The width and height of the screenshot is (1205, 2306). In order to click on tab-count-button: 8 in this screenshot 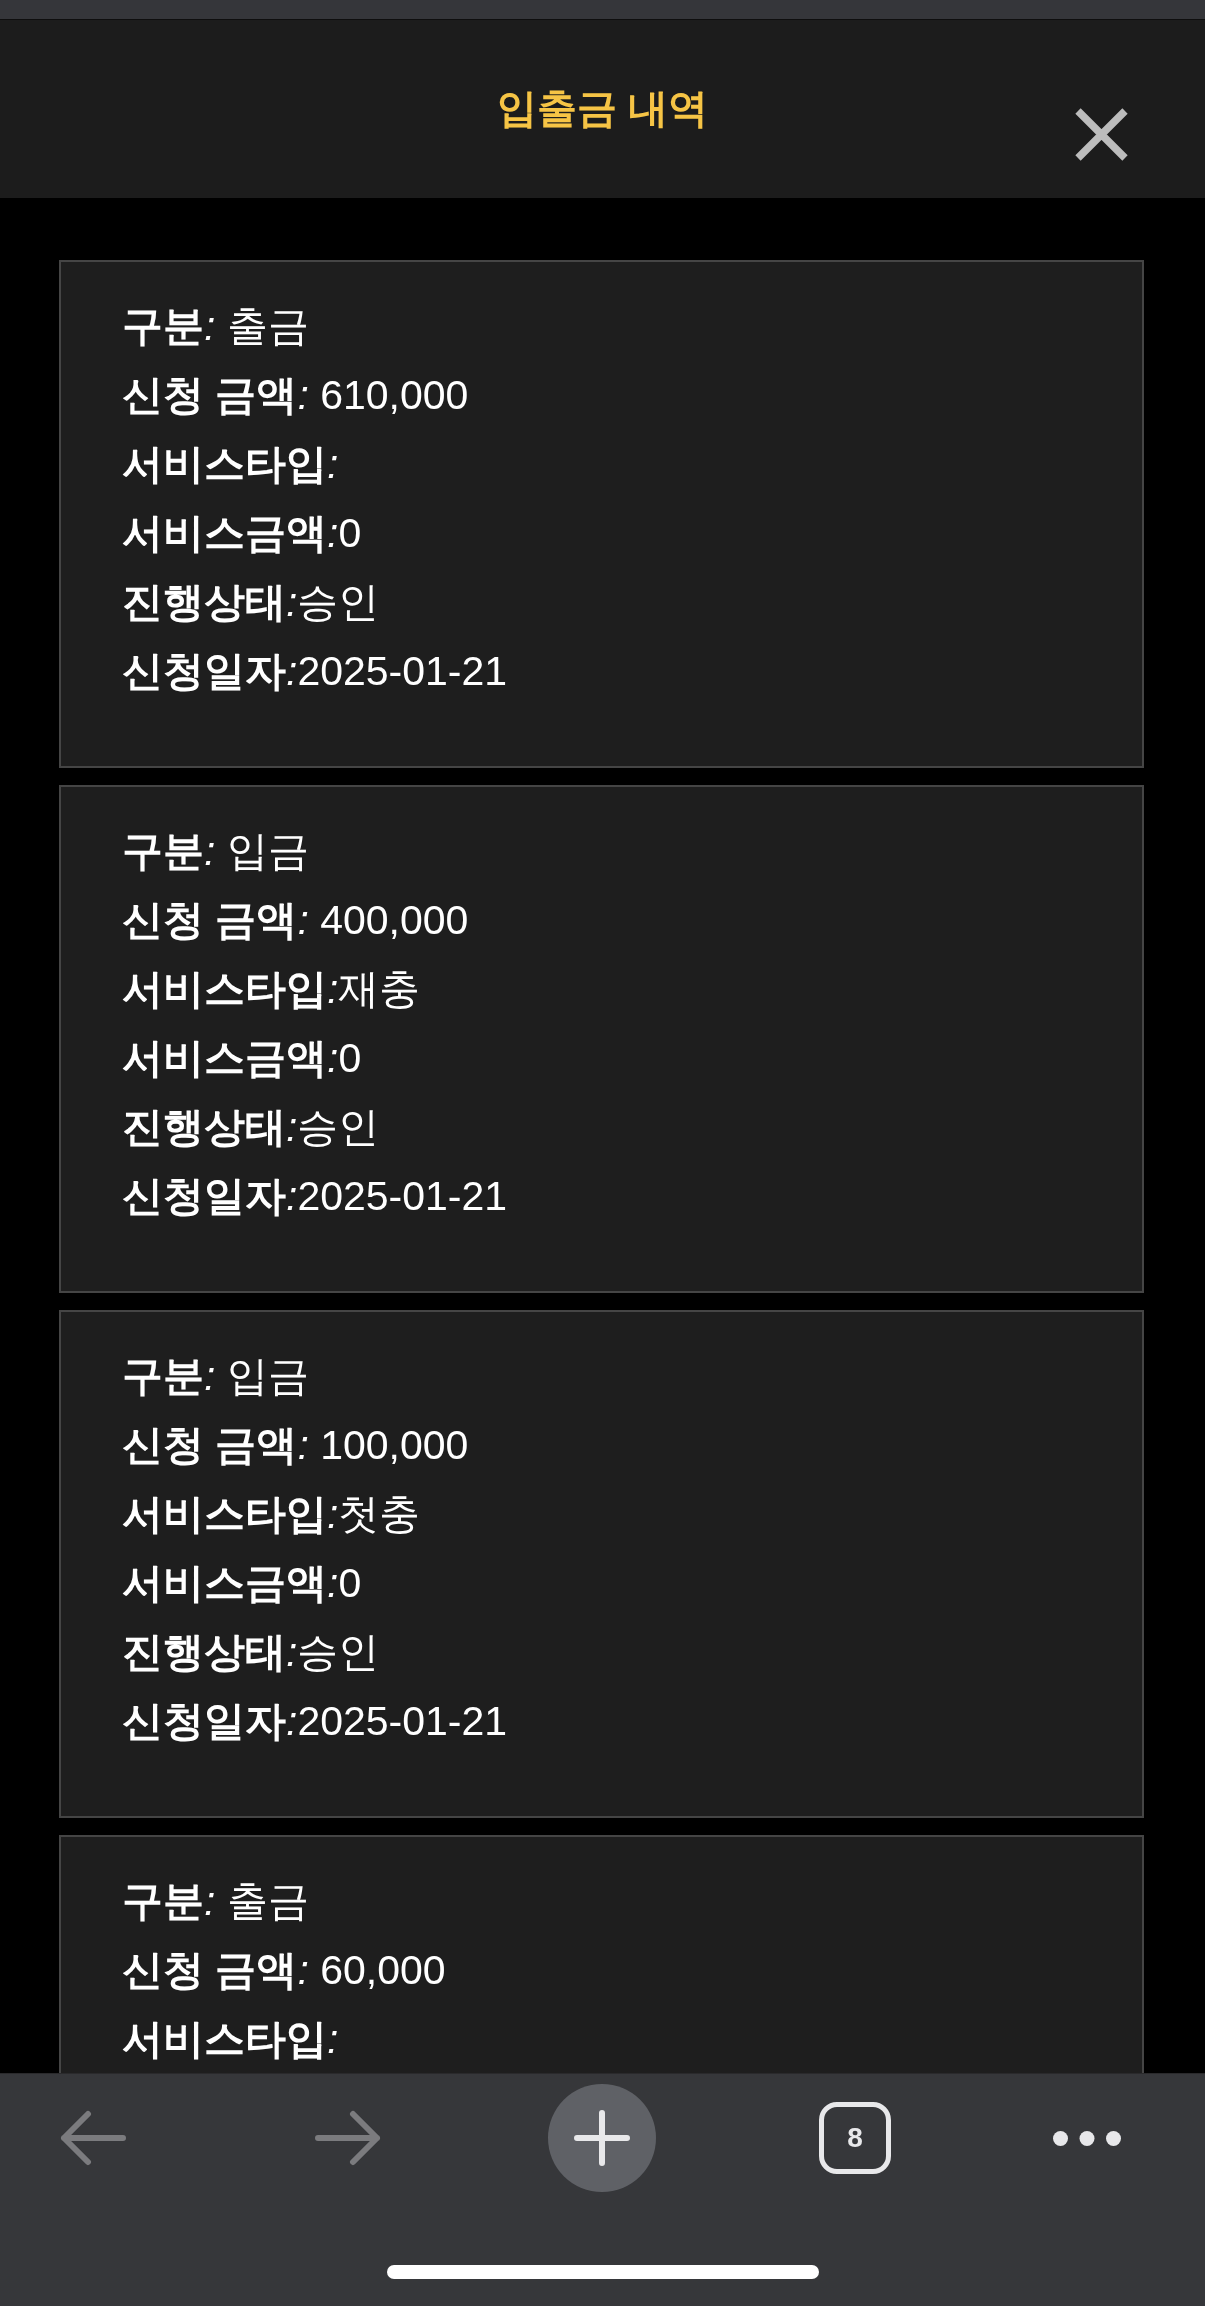, I will do `click(855, 2138)`.